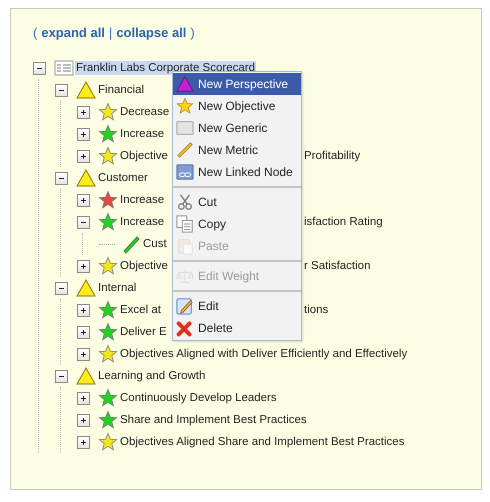 The width and height of the screenshot is (490, 502). Describe the element at coordinates (117, 288) in the screenshot. I see `tree-item-label: Internal` at that location.